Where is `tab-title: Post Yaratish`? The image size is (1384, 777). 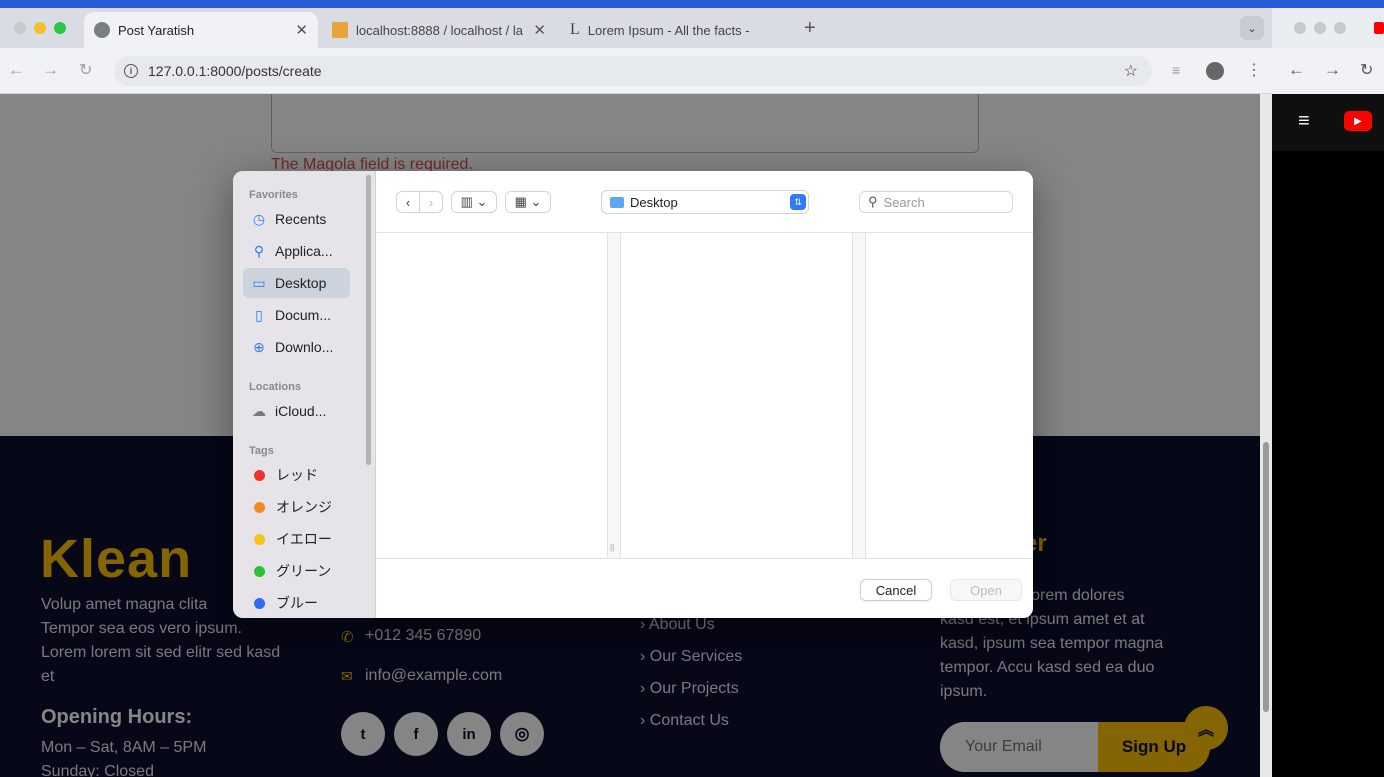 tab-title: Post Yaratish is located at coordinates (156, 30).